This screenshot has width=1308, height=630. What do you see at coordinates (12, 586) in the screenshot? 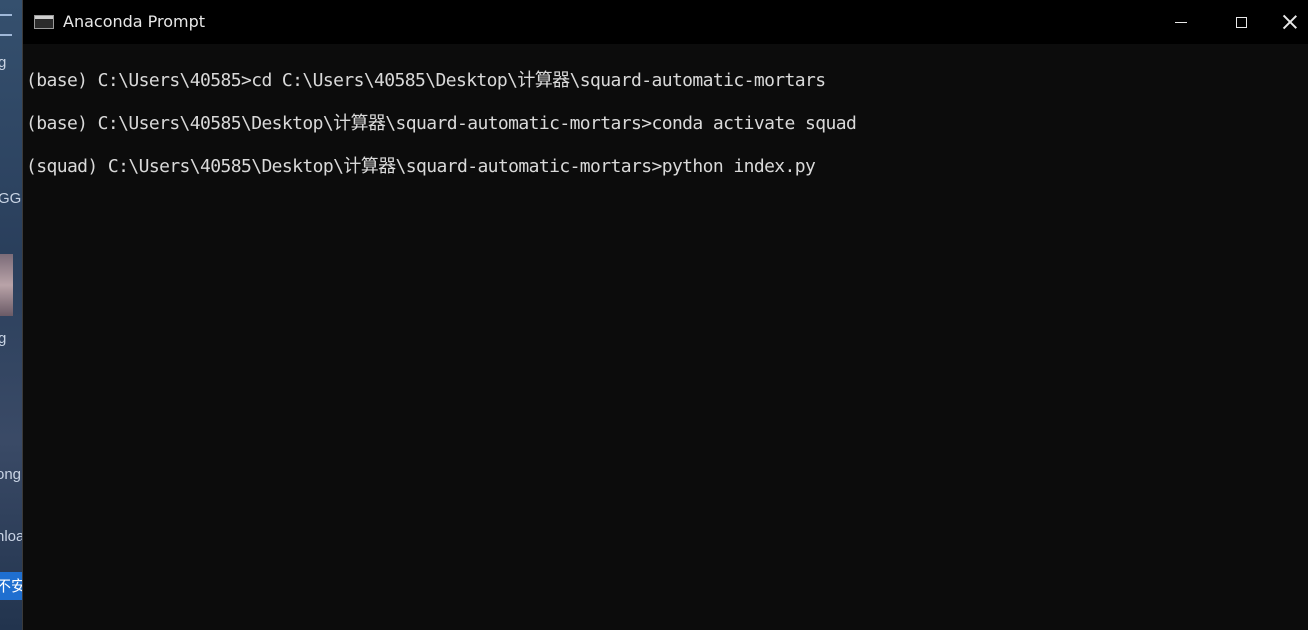
I see `desktop-peek-text: 不安` at bounding box center [12, 586].